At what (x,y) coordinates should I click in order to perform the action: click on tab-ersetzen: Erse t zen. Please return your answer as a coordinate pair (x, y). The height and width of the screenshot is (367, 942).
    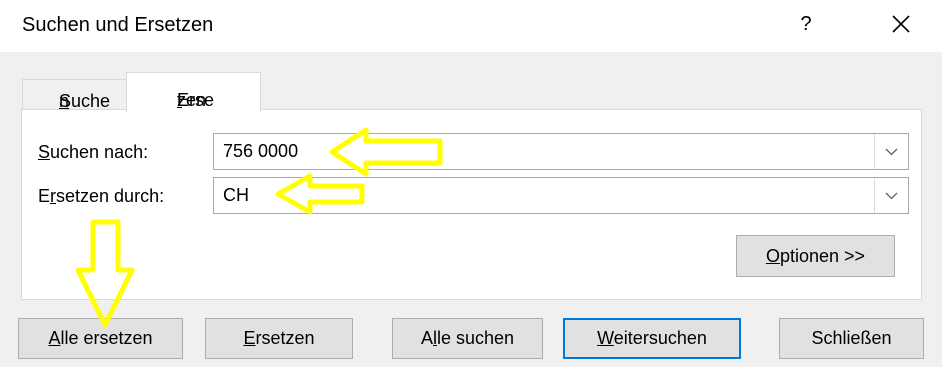
    Looking at the image, I should click on (193, 92).